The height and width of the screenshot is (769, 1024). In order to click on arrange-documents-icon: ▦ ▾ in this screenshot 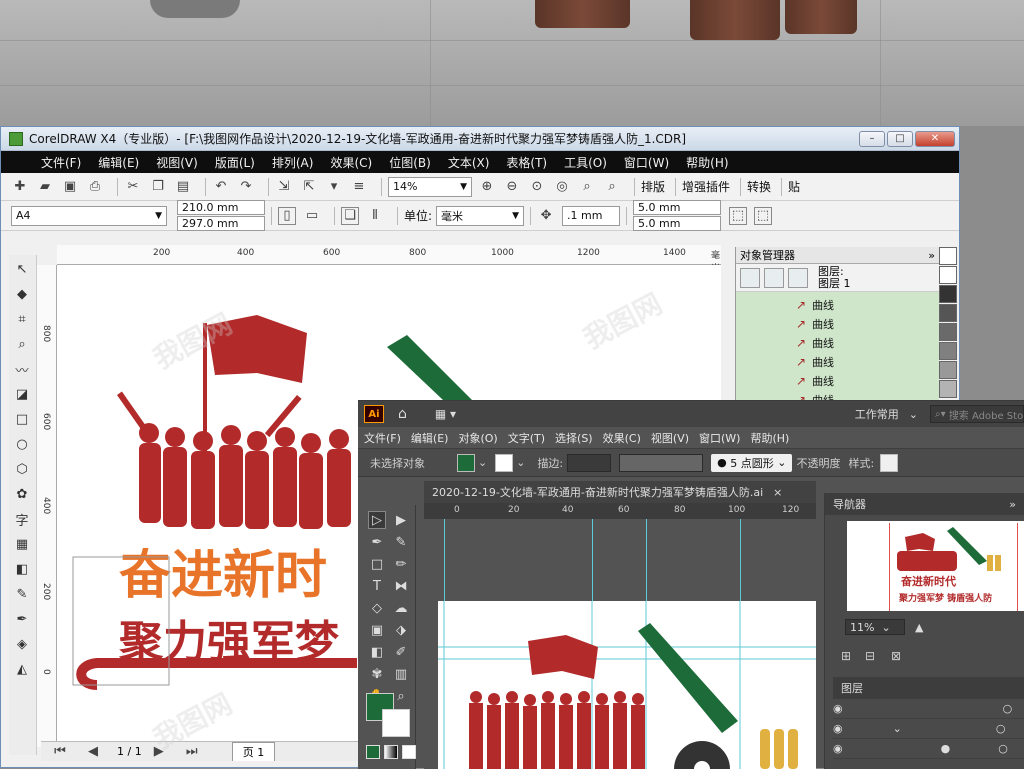, I will do `click(445, 414)`.